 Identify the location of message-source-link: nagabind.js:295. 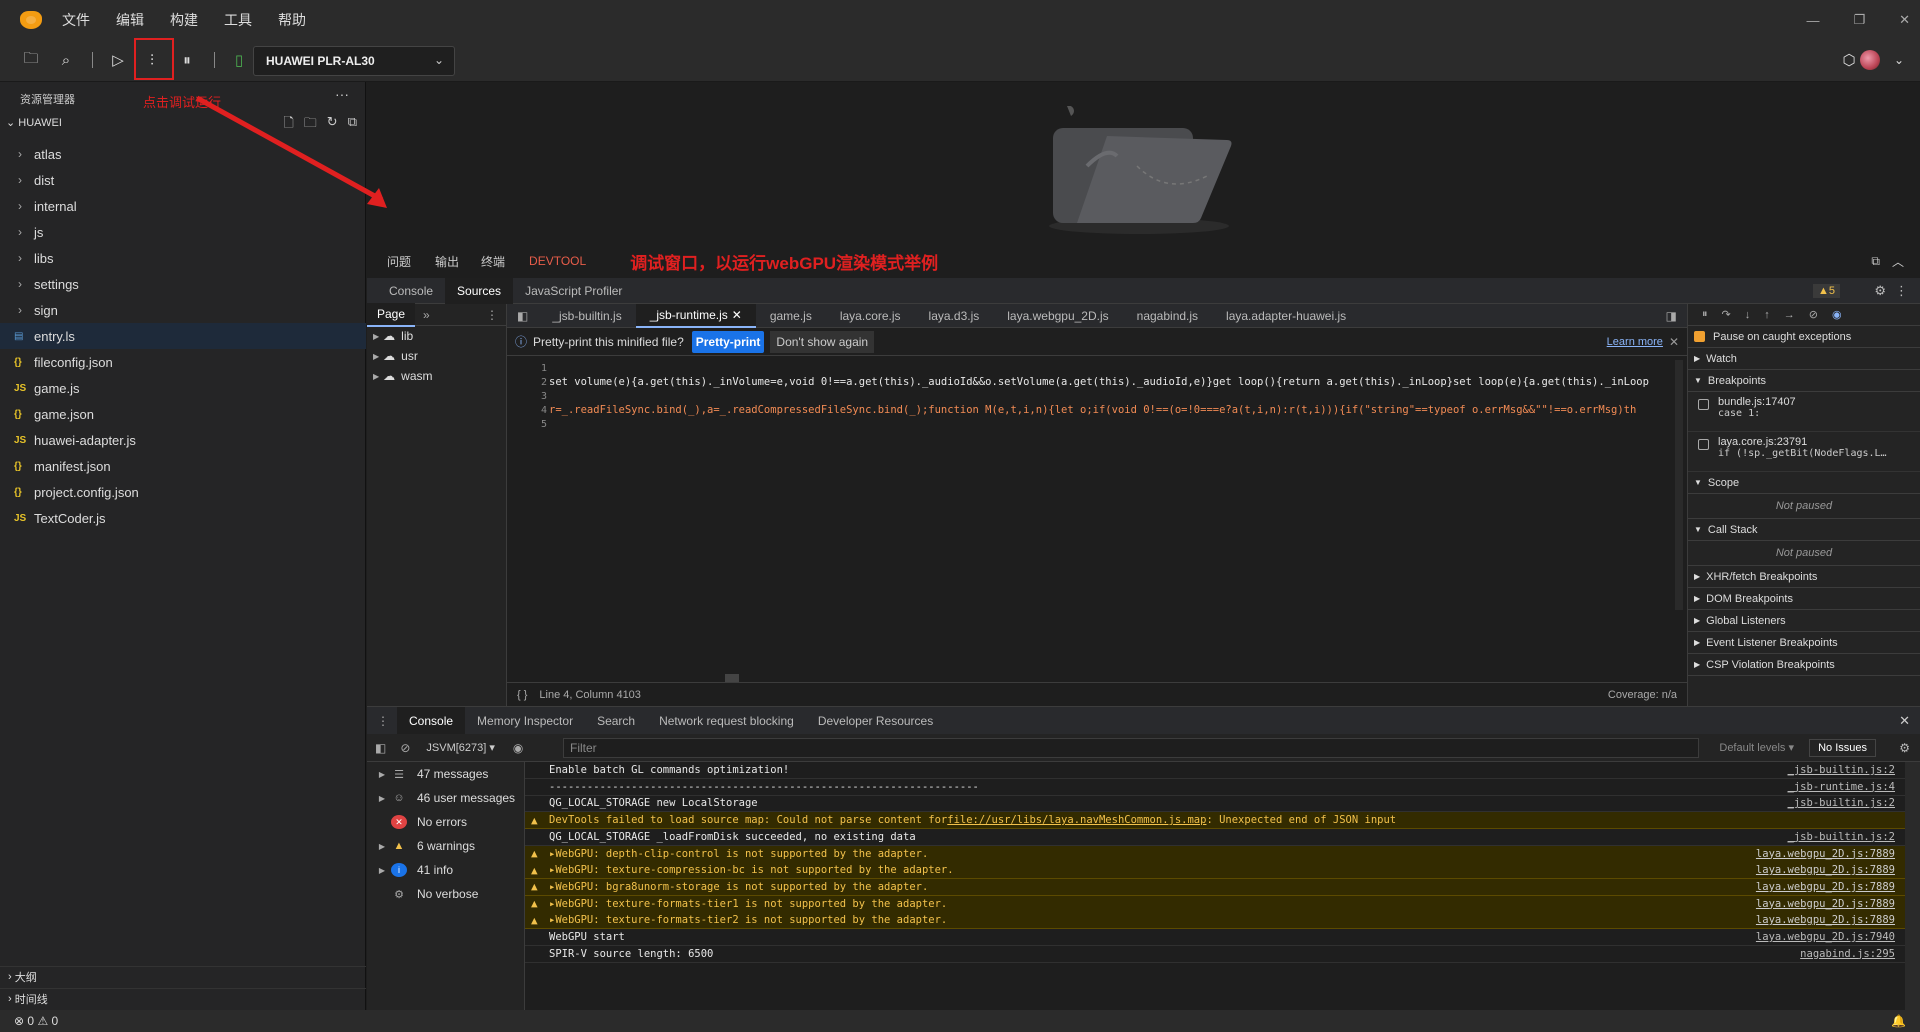
(1847, 954).